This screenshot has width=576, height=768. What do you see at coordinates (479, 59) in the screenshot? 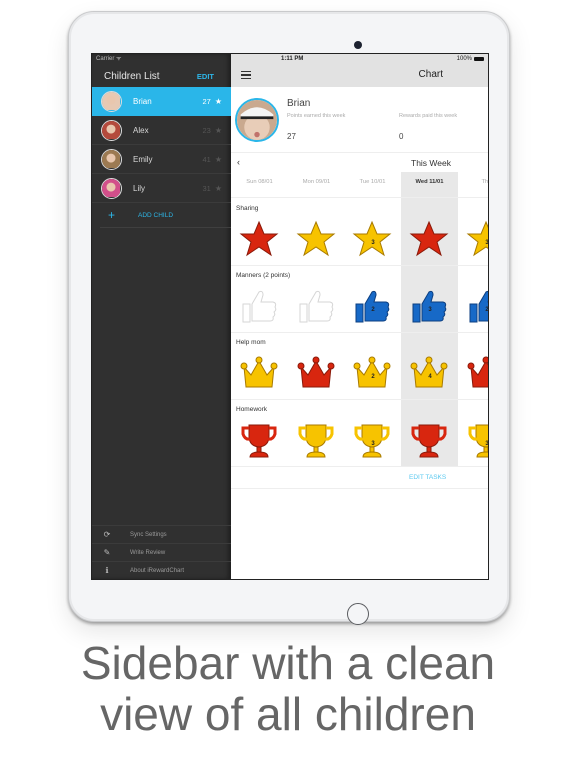
I see `battery-icon` at bounding box center [479, 59].